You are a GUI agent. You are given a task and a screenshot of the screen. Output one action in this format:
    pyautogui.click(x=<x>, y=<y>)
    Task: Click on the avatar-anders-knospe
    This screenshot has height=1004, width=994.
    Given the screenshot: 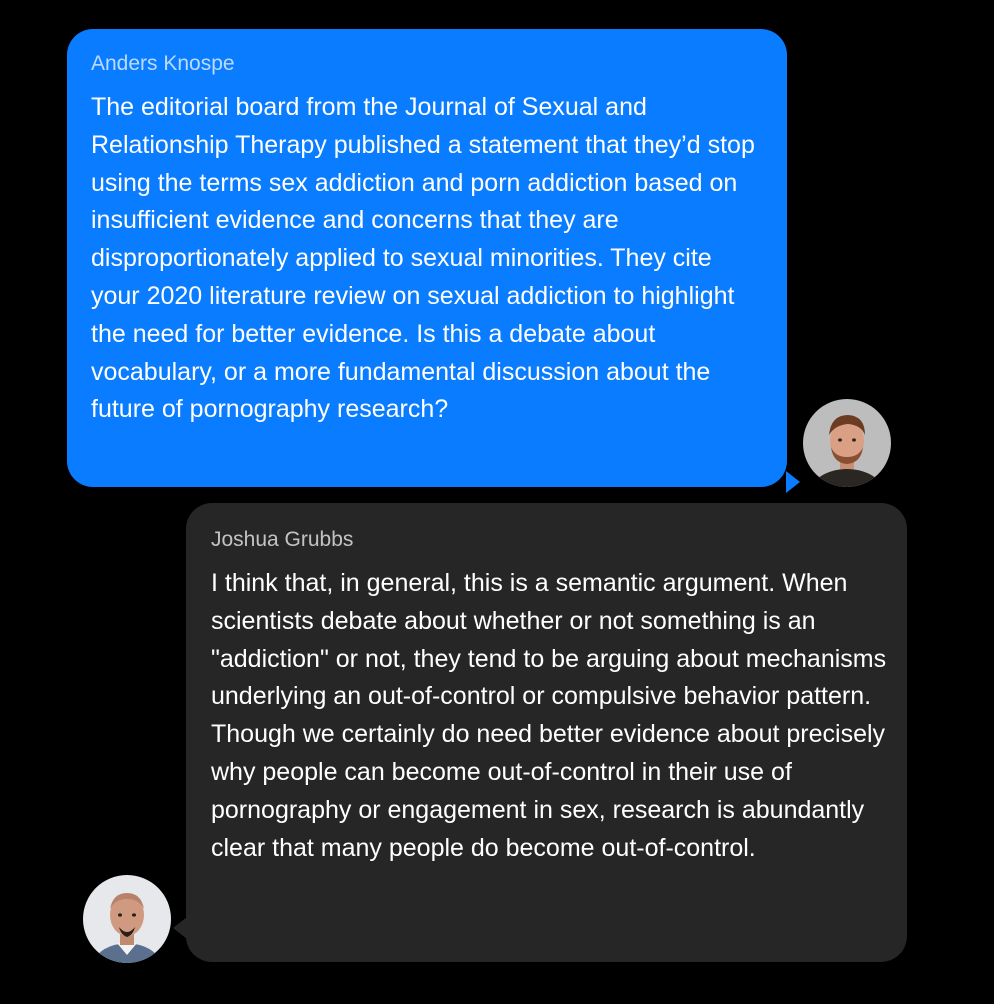 What is the action you would take?
    pyautogui.click(x=847, y=443)
    